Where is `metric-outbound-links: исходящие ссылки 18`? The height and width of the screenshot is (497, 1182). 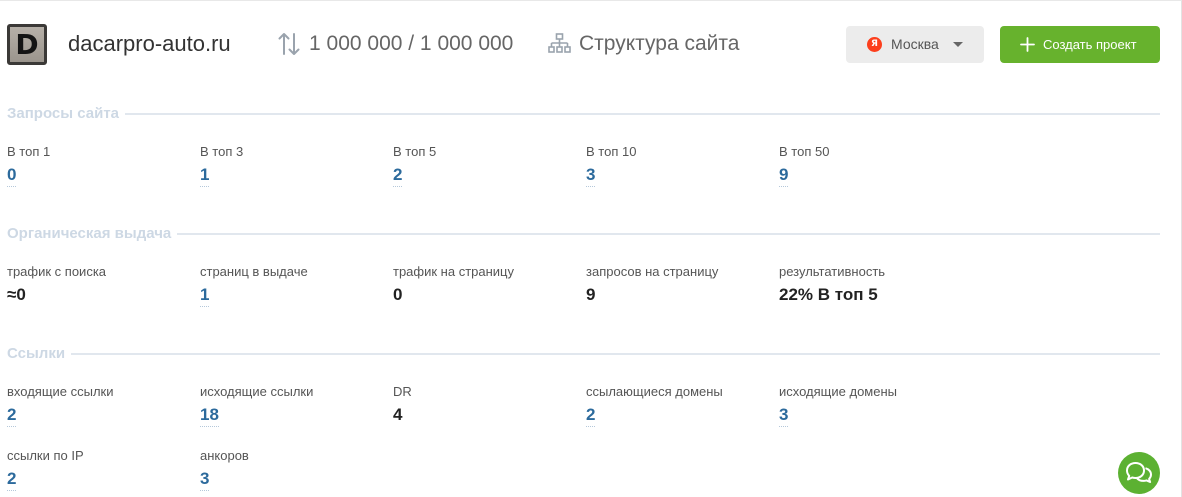
metric-outbound-links: исходящие ссылки 18 is located at coordinates (296, 405).